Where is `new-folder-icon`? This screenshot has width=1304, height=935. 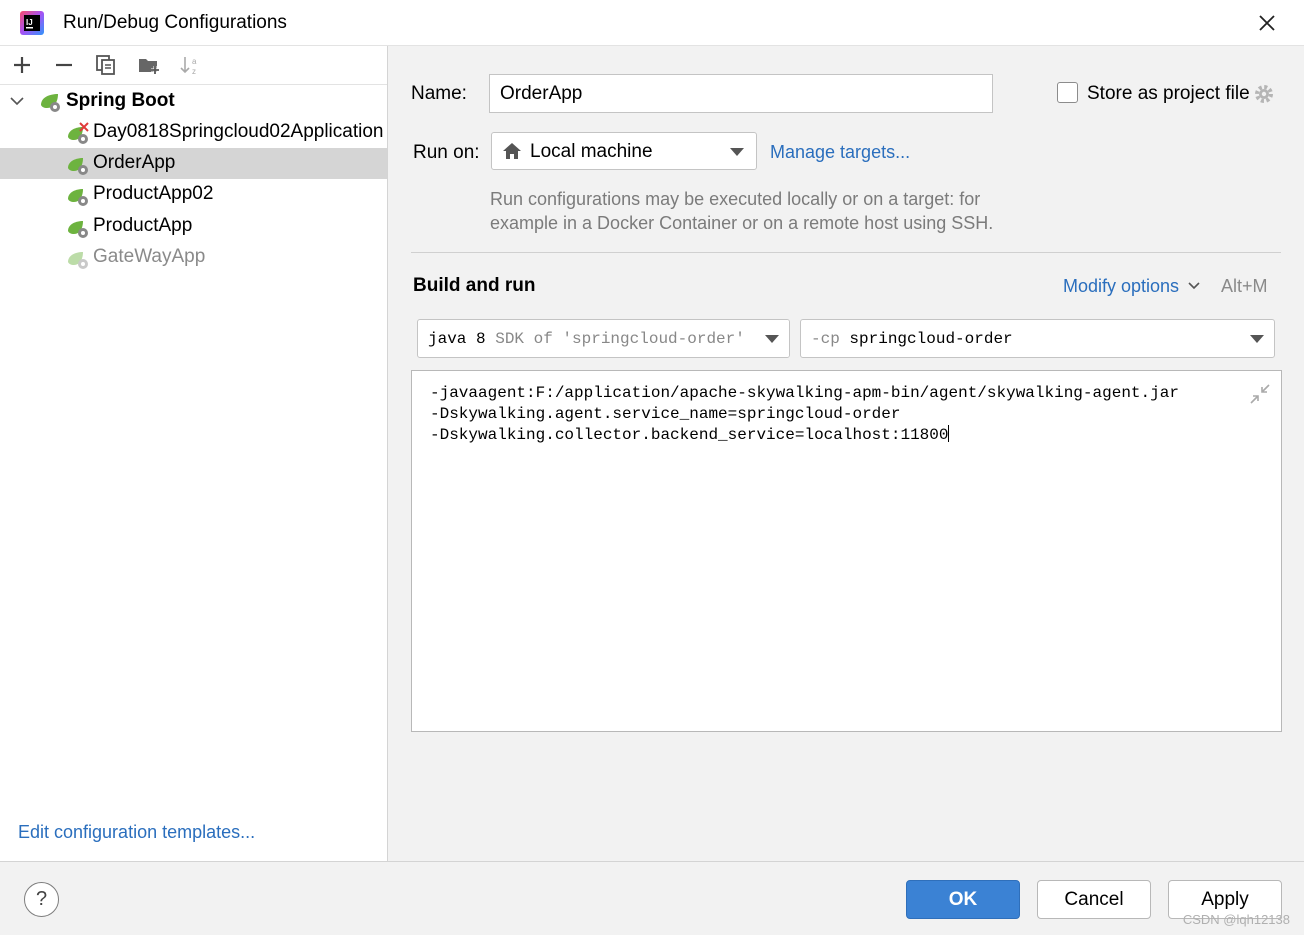 new-folder-icon is located at coordinates (149, 65).